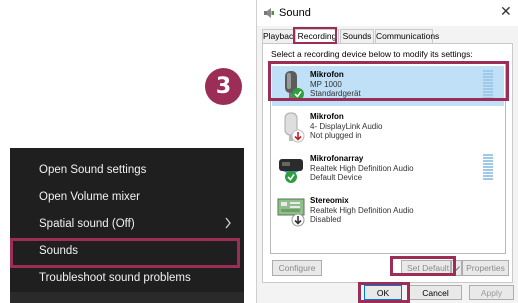 The width and height of the screenshot is (518, 303). I want to click on menu-item-open-sound-settings: Open Sound settings, so click(127, 169).